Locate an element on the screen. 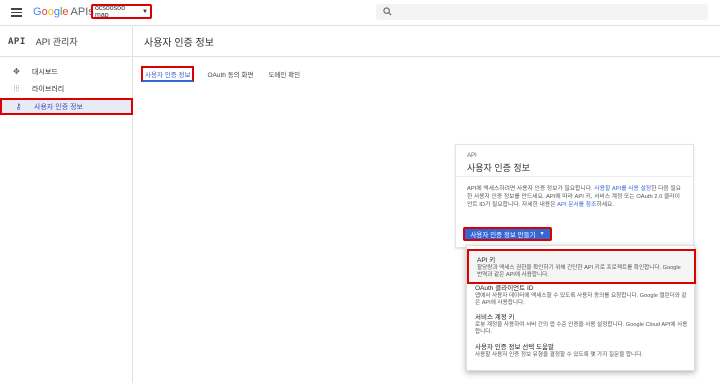  sidebar-item-credentials: ⚷ 사용자 인증 정보 is located at coordinates (66, 106).